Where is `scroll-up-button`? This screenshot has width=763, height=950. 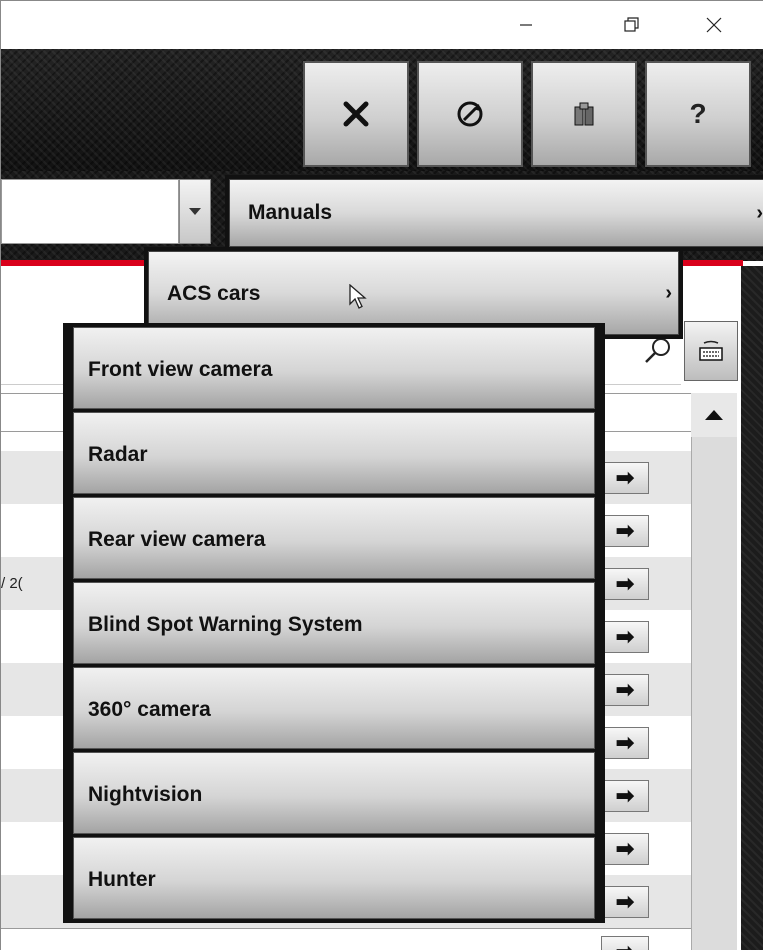
scroll-up-button is located at coordinates (714, 415).